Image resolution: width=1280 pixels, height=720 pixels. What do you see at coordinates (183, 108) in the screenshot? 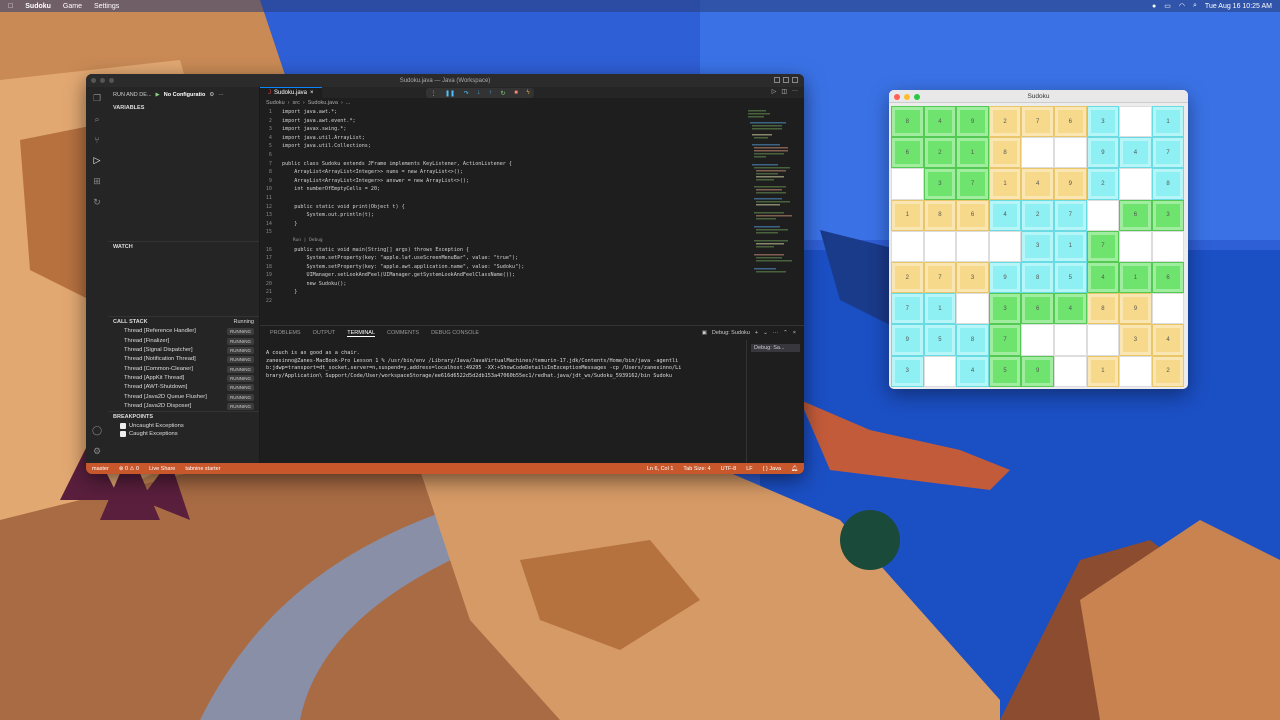
I see `section-variables: VARIABLES` at bounding box center [183, 108].